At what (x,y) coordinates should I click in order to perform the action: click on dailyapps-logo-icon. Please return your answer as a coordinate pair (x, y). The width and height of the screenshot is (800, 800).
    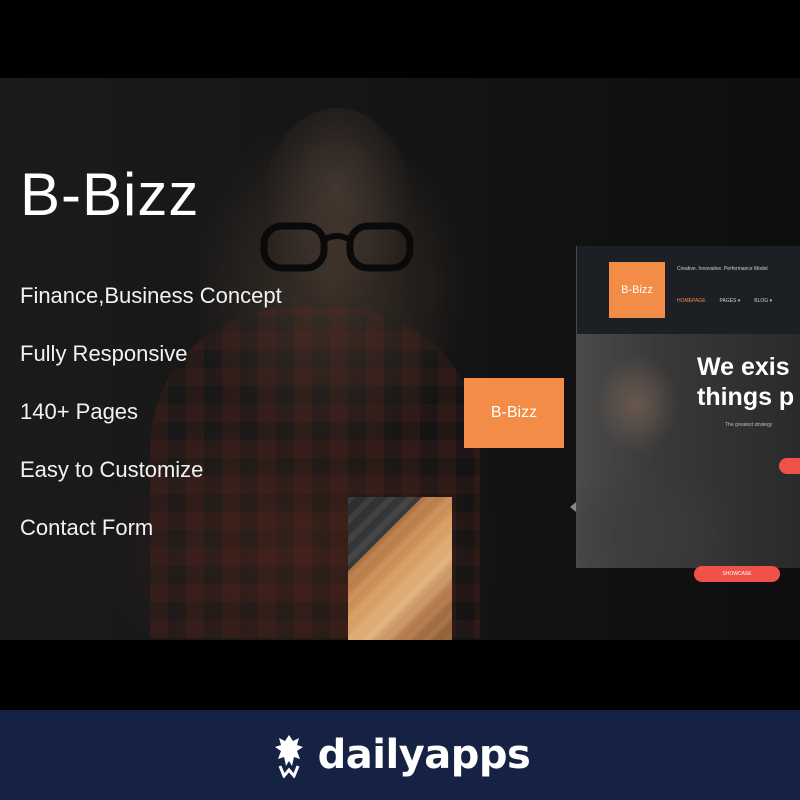
    Looking at the image, I should click on (288, 756).